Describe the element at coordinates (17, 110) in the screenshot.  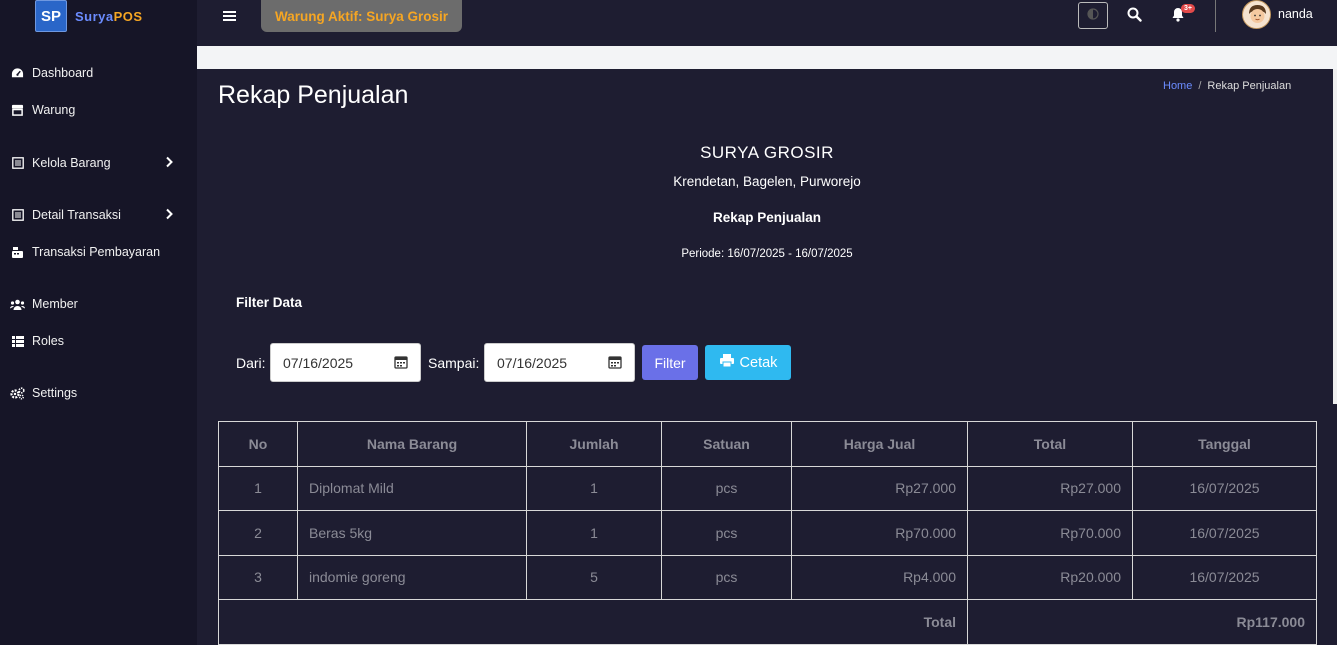
I see `store-icon` at that location.